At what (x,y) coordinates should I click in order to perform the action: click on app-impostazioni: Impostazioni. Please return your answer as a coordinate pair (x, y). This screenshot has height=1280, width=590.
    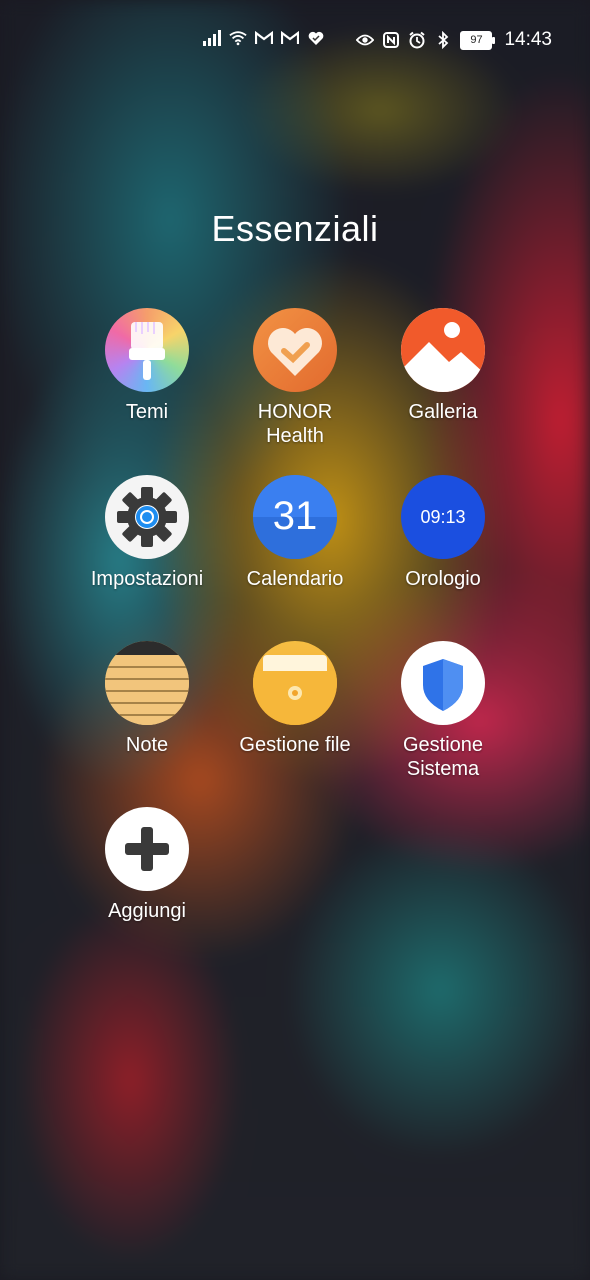
    Looking at the image, I should click on (147, 533).